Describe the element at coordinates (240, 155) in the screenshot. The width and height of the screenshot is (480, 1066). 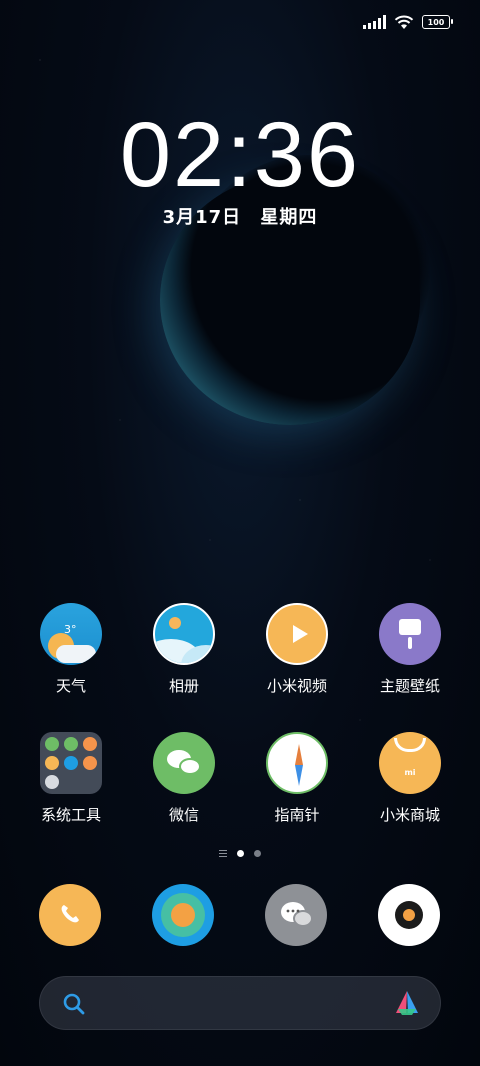
I see `clock-time: 02:36` at that location.